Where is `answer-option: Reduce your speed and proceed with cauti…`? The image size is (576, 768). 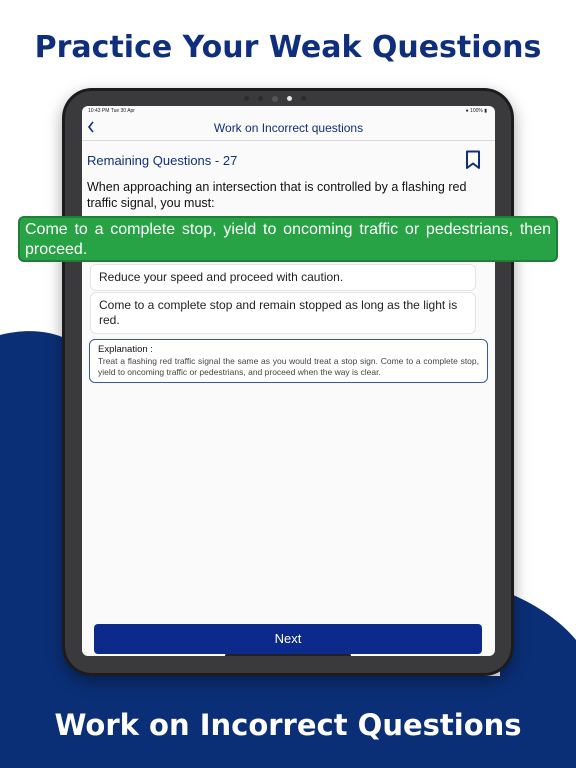 answer-option: Reduce your speed and proceed with cauti… is located at coordinates (283, 277).